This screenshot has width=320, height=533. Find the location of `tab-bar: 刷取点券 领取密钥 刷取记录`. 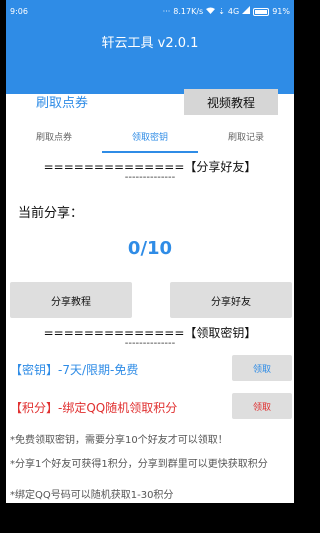

tab-bar: 刷取点券 领取密钥 刷取记录 is located at coordinates (150, 141).